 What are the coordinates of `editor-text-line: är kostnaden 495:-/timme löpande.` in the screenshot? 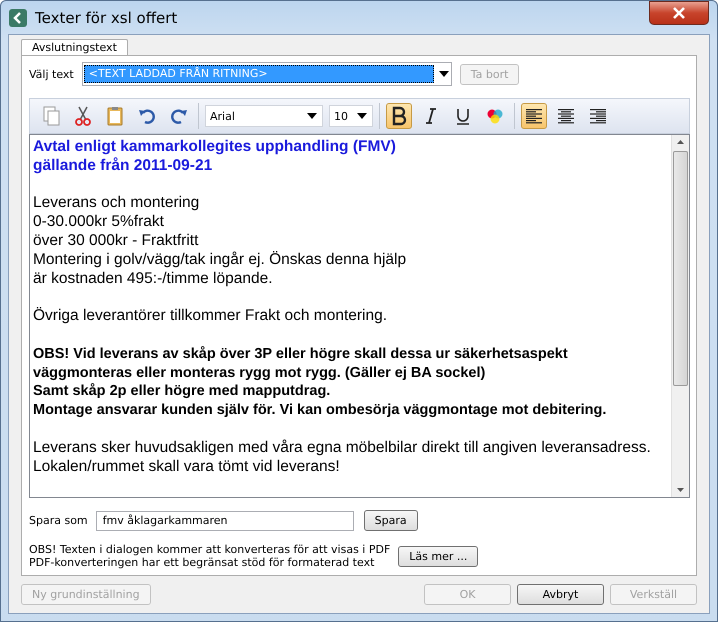 It's located at (153, 279).